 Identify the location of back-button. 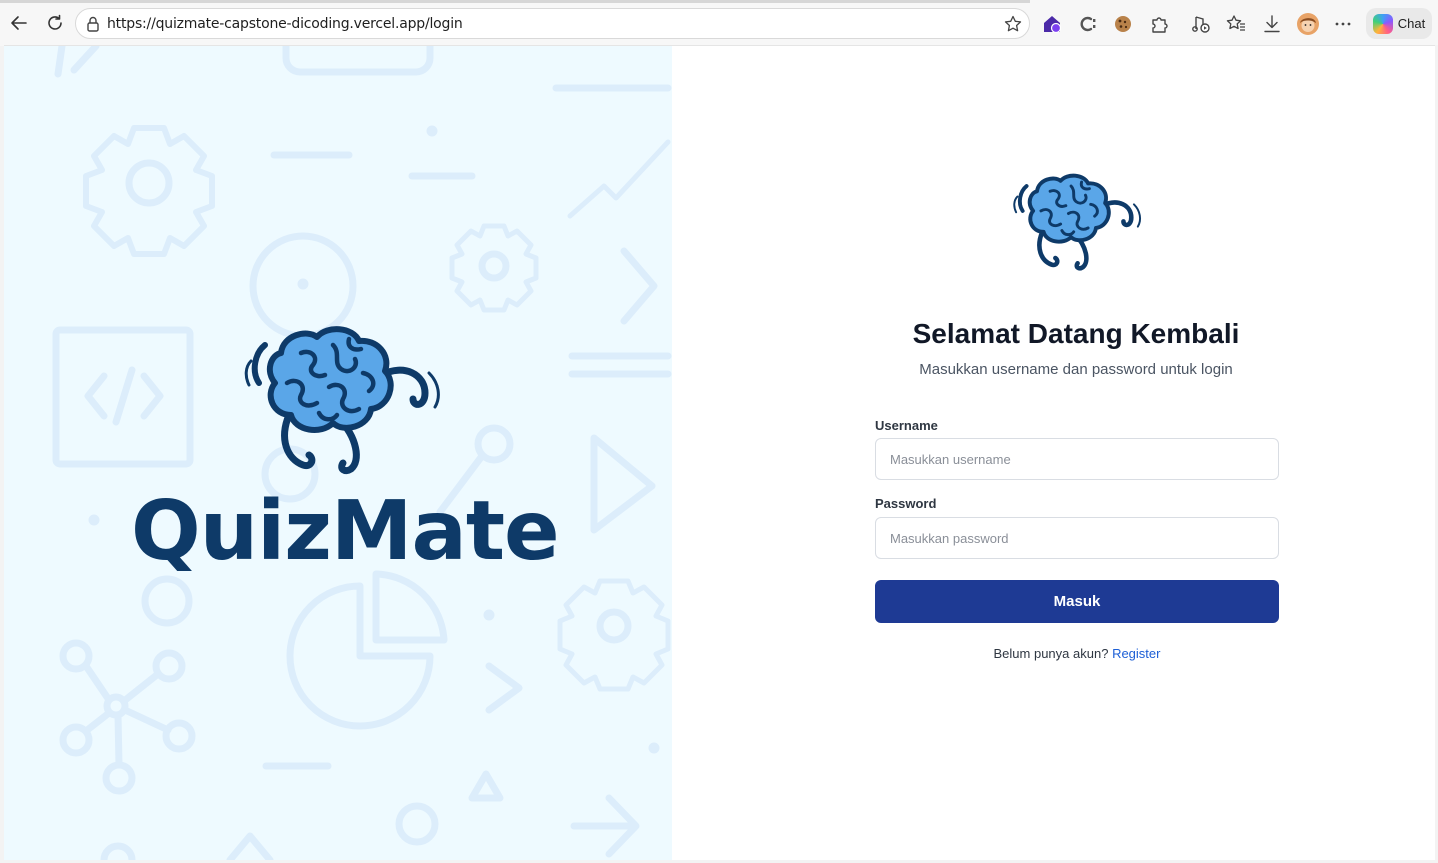
(19, 23).